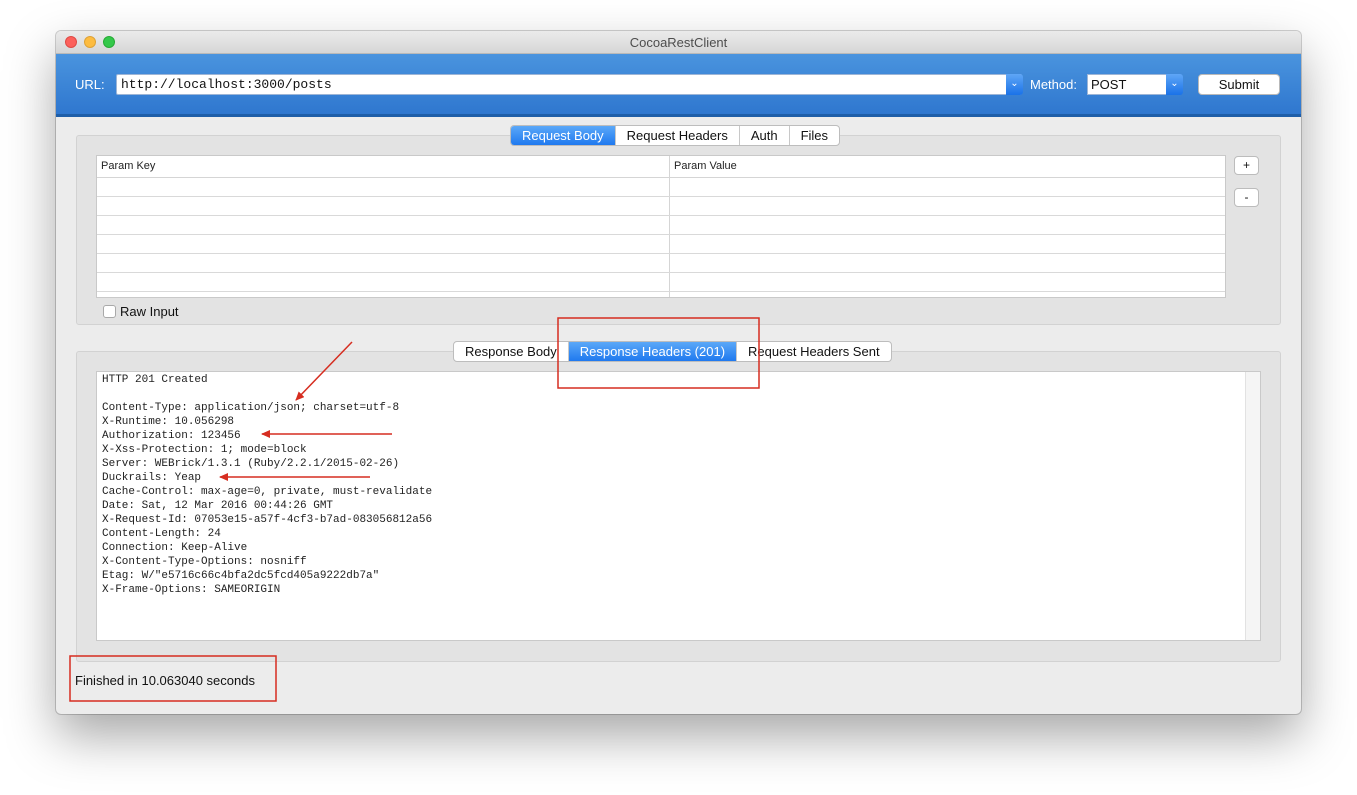  What do you see at coordinates (765, 135) in the screenshot?
I see `tab-auth: Auth` at bounding box center [765, 135].